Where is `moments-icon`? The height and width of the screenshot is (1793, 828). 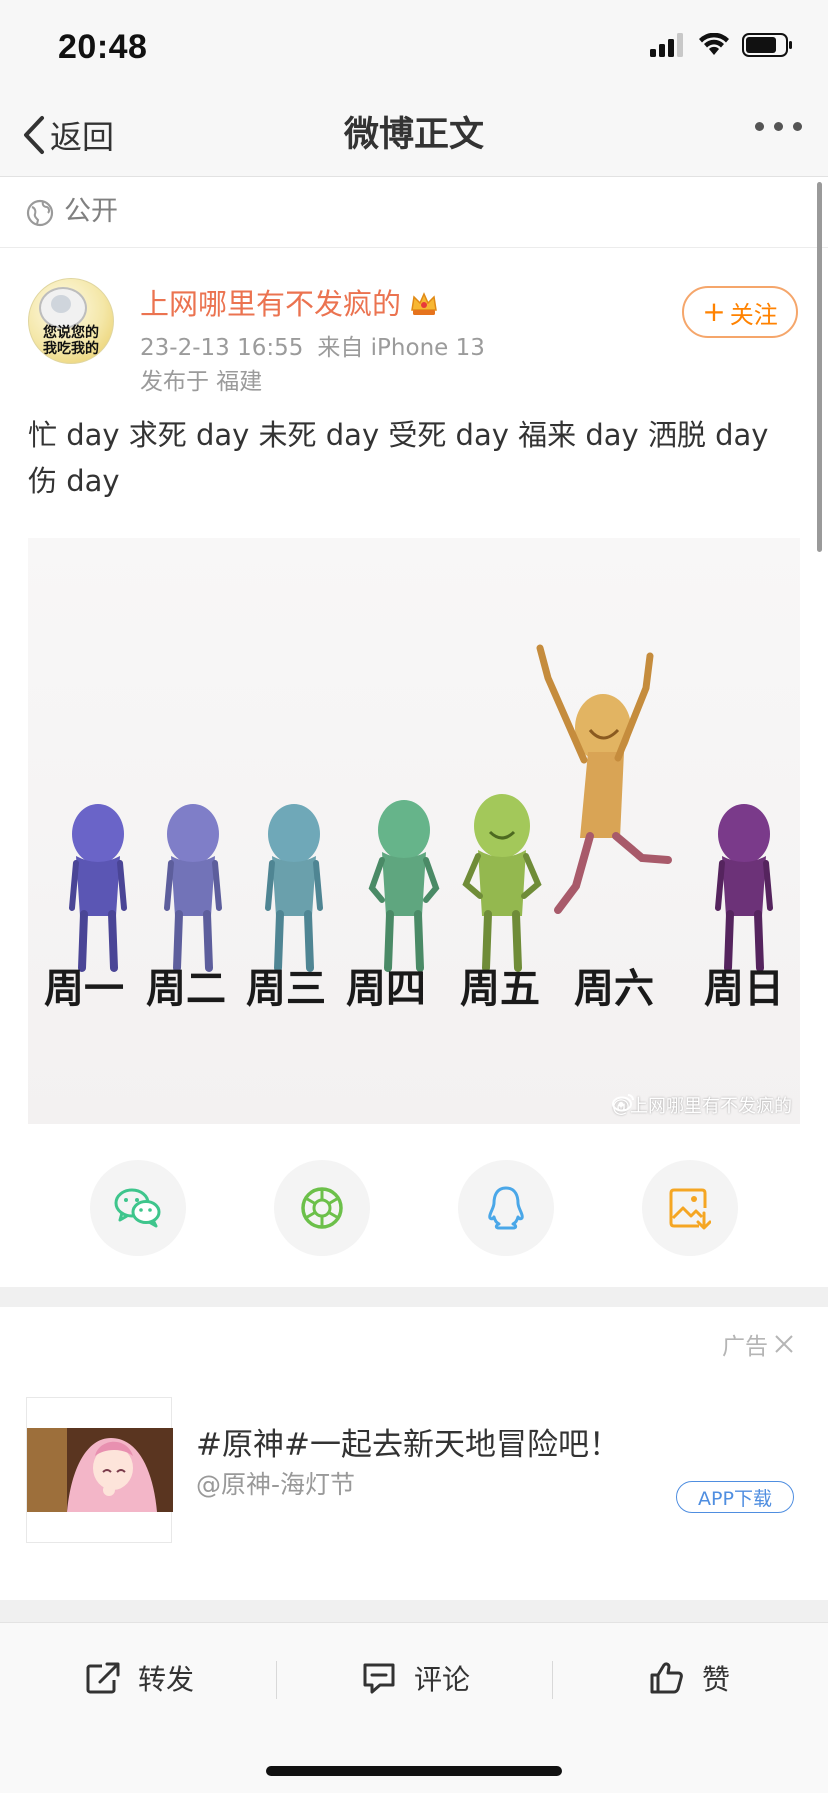
moments-icon is located at coordinates (322, 1208).